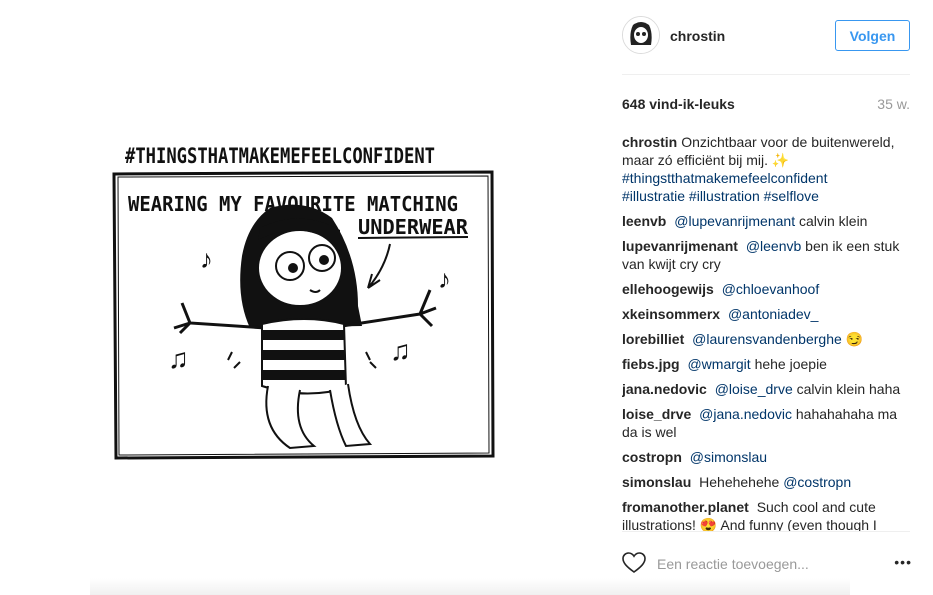  What do you see at coordinates (780, 160) in the screenshot?
I see `sparkles-emoji: ✨` at bounding box center [780, 160].